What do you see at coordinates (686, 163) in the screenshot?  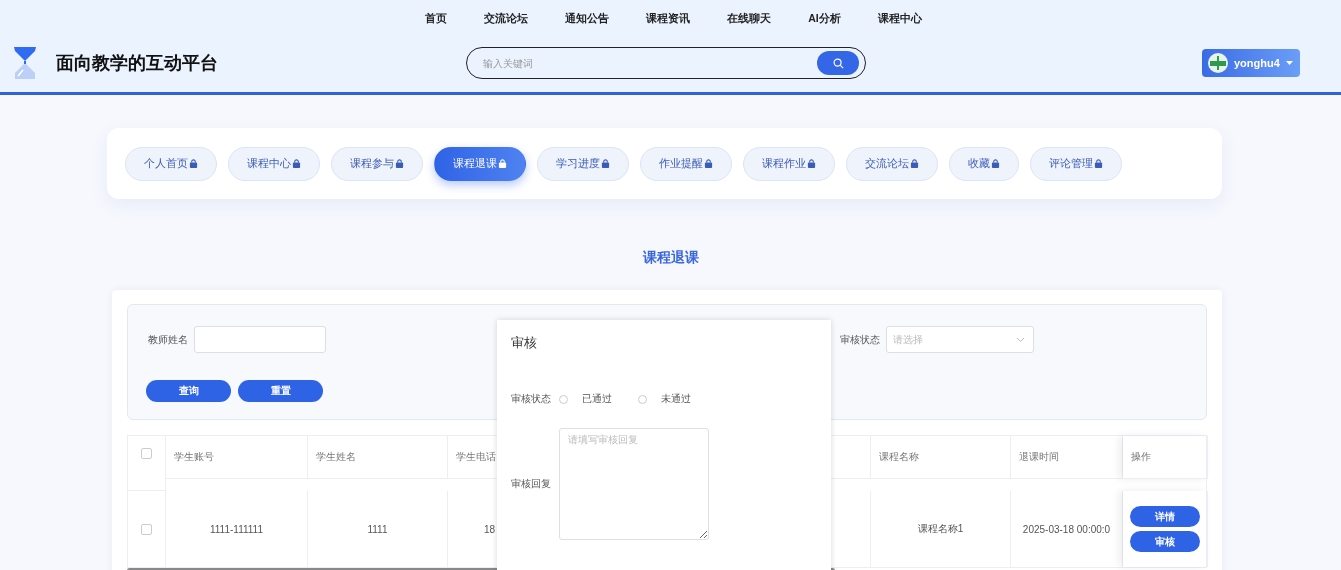 I see `tab: 作业提醒` at bounding box center [686, 163].